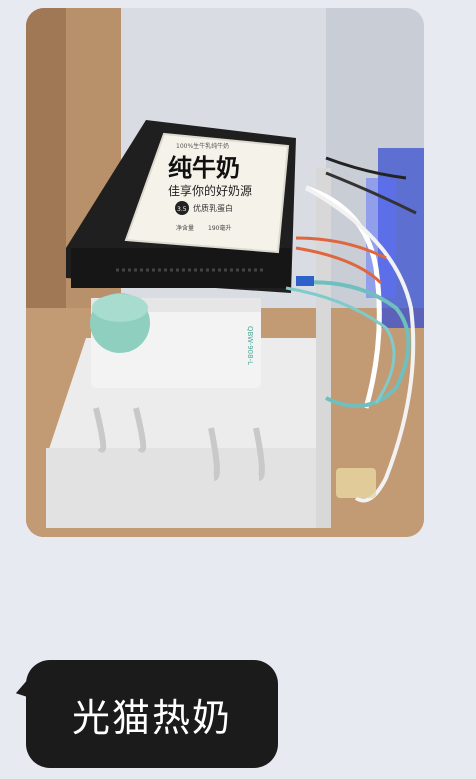  I want to click on message-text: 光猫热奶, so click(151, 717).